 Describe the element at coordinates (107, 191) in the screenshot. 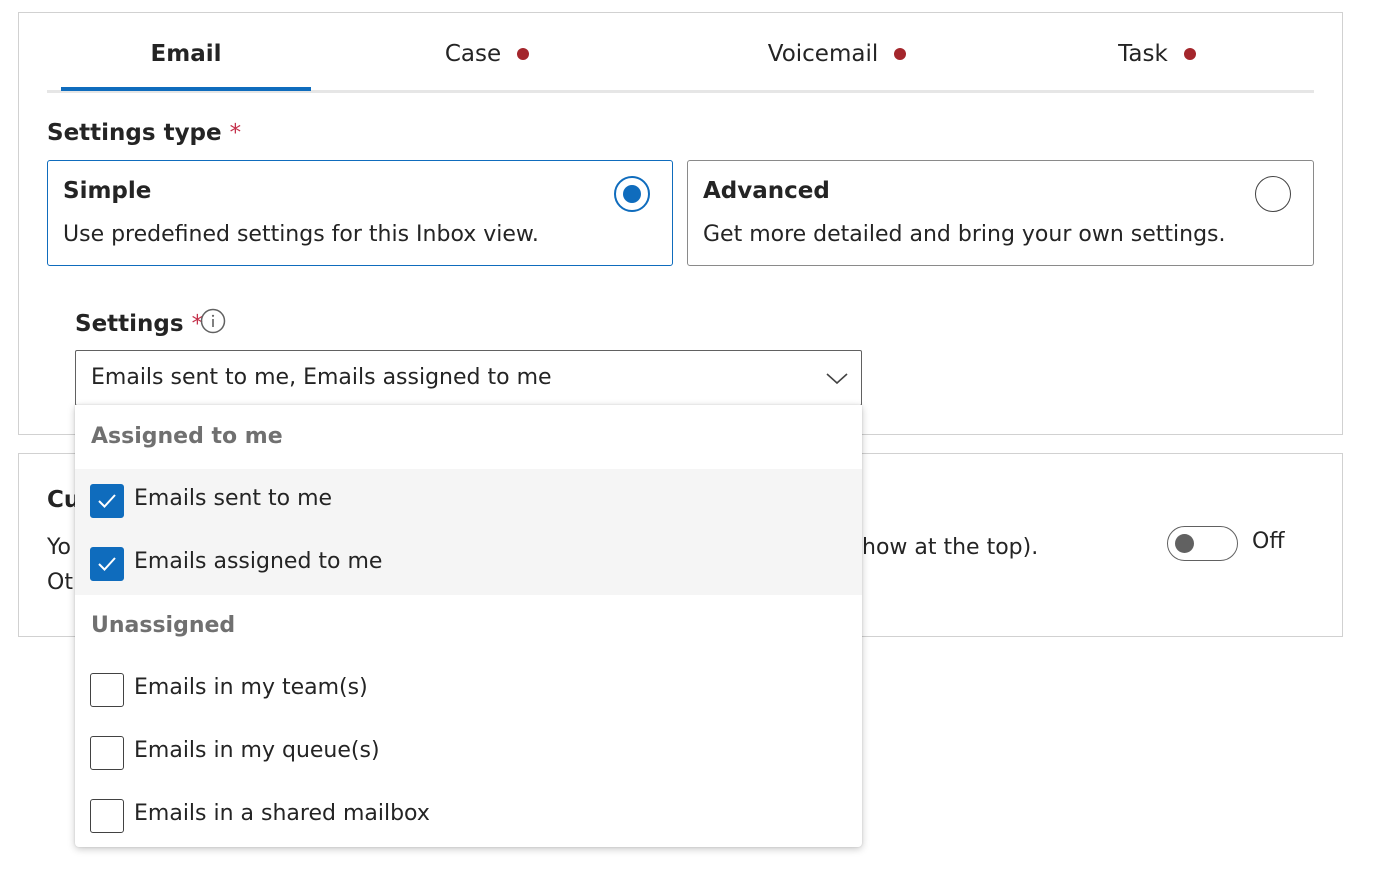

I see `card-title: Simple` at that location.